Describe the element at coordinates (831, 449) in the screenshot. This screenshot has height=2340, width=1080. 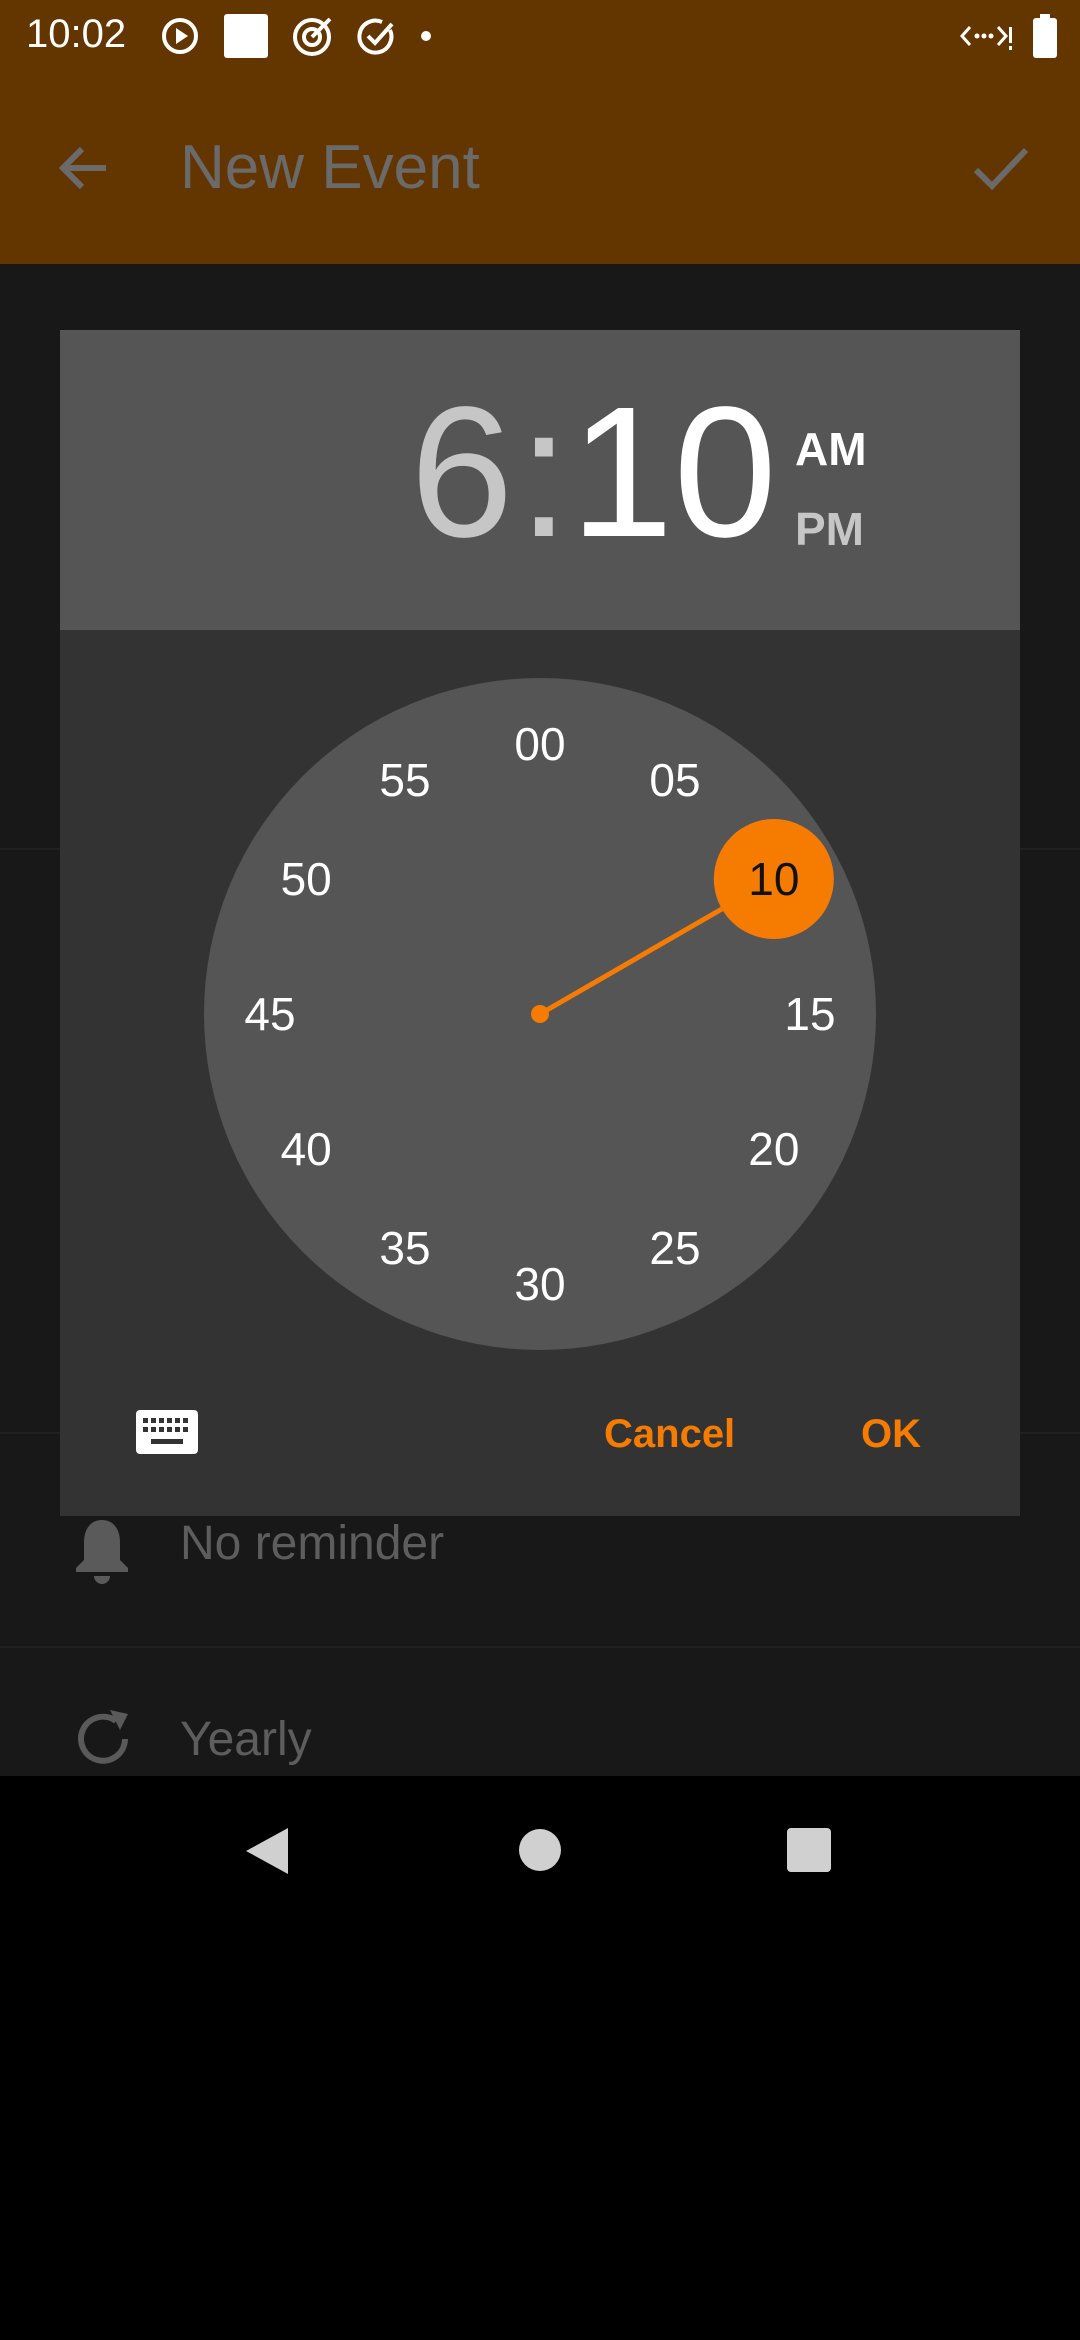
I see `am-toggle: AM` at that location.